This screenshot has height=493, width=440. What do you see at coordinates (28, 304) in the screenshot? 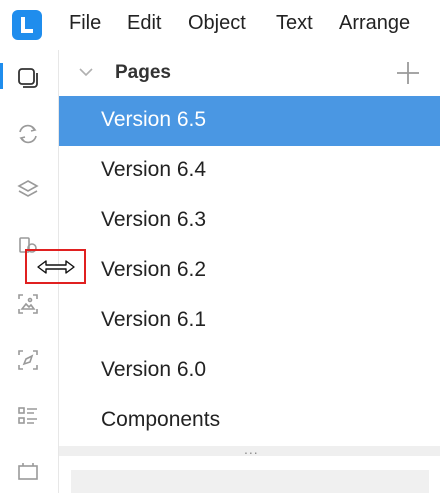
I see `image-icon` at bounding box center [28, 304].